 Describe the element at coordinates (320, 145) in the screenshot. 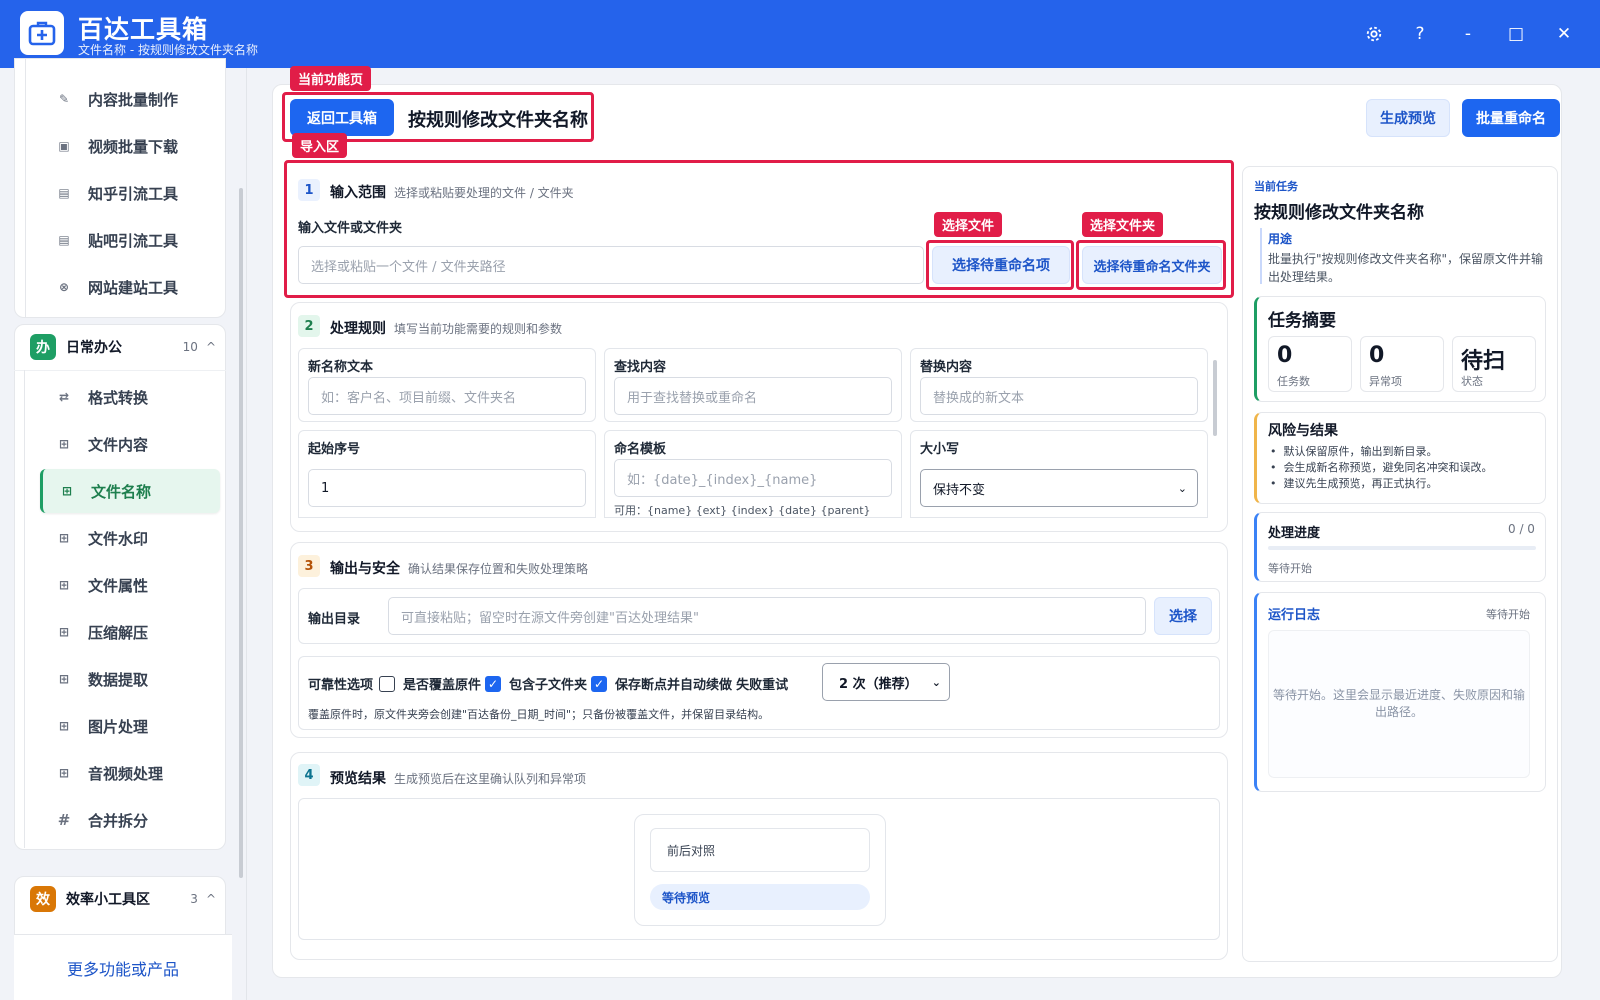

I see `tag-import-area: 导入区` at that location.